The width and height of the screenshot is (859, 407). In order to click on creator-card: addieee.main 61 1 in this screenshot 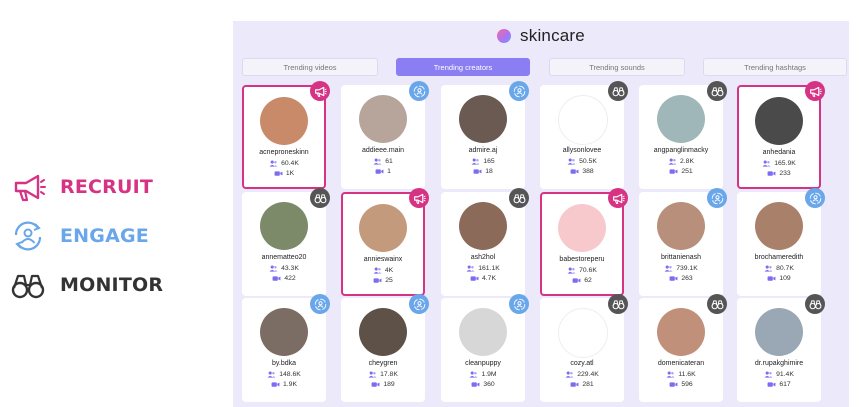, I will do `click(385, 135)`.